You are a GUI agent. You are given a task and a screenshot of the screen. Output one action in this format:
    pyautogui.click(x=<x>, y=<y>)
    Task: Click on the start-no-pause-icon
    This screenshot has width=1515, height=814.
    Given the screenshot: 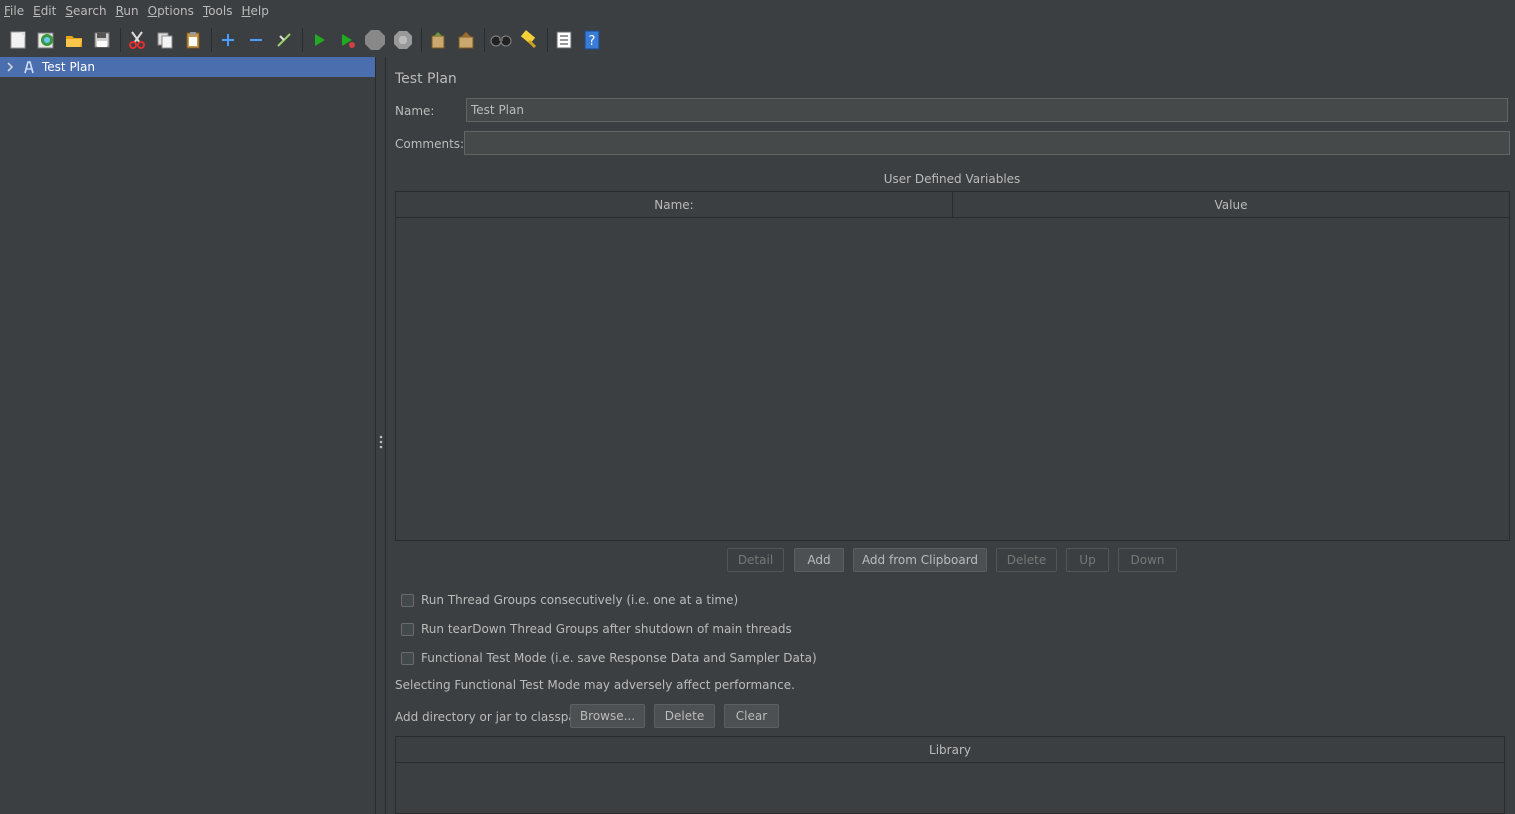 What is the action you would take?
    pyautogui.click(x=347, y=40)
    